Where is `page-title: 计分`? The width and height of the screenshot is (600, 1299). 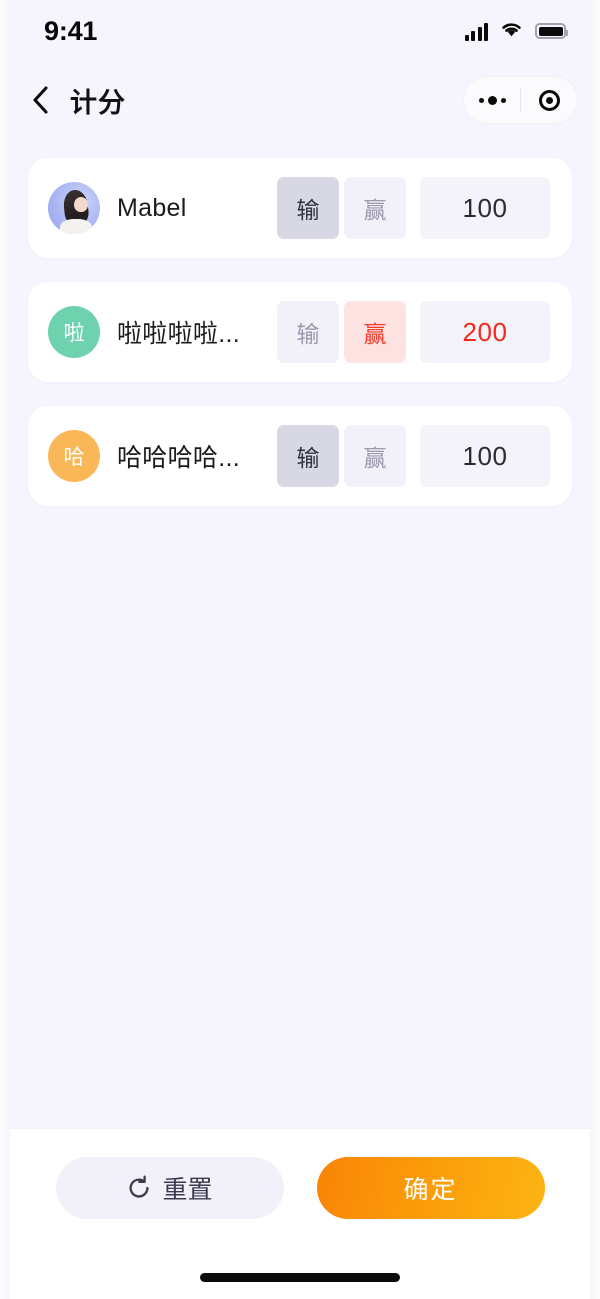 page-title: 计分 is located at coordinates (98, 102).